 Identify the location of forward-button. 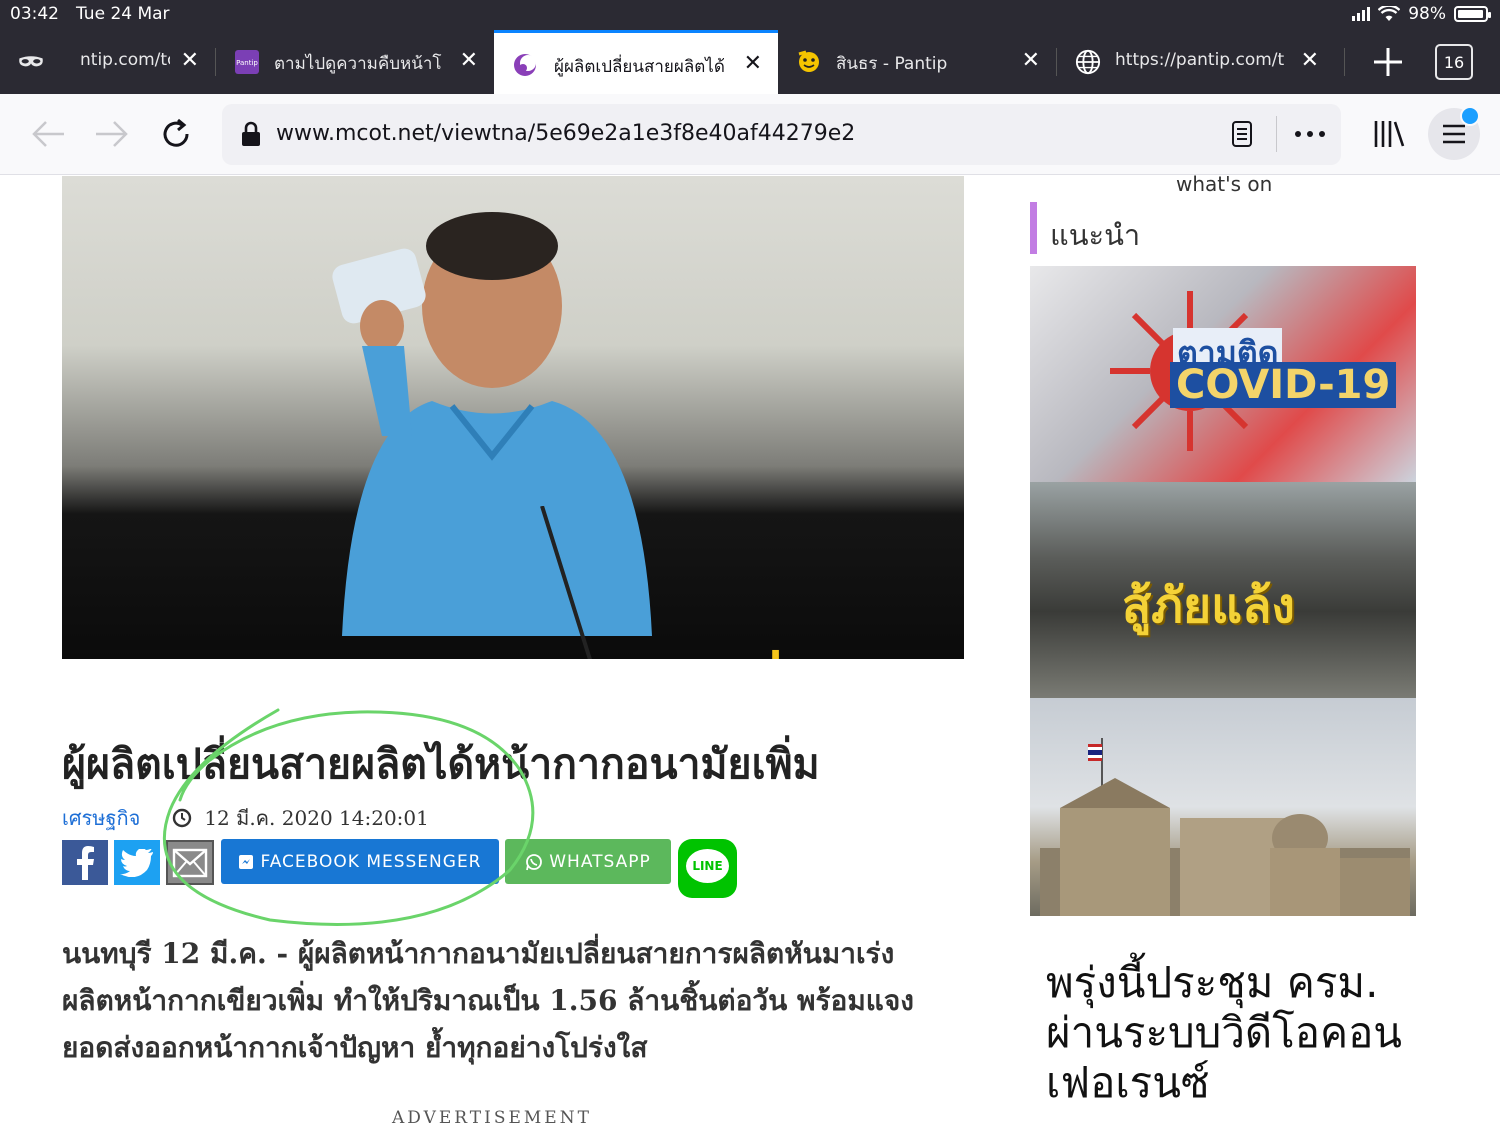
(112, 134).